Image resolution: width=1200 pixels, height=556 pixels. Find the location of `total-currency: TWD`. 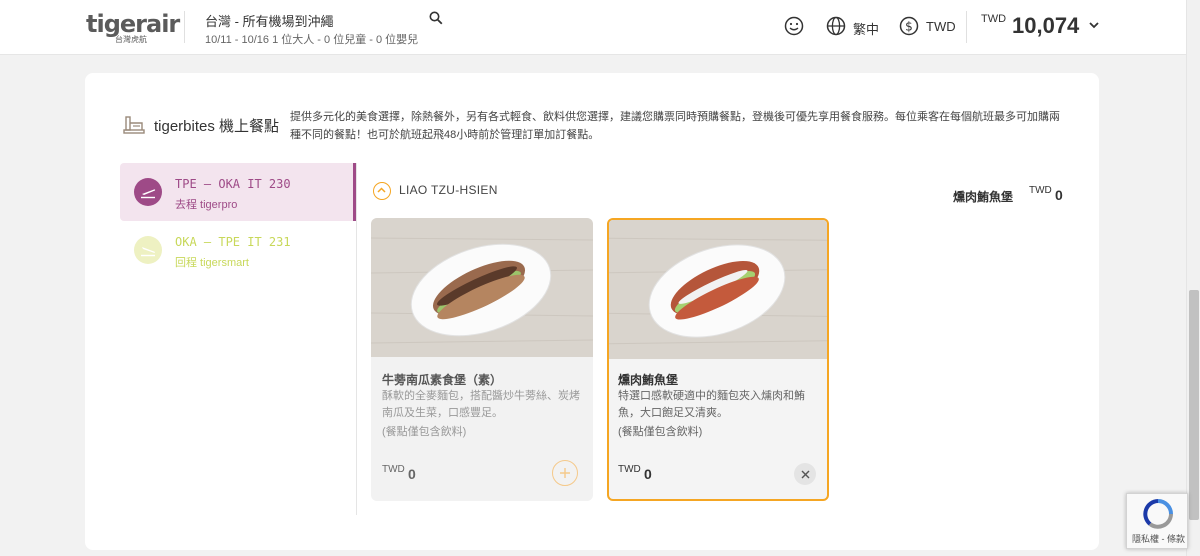

total-currency: TWD is located at coordinates (994, 19).